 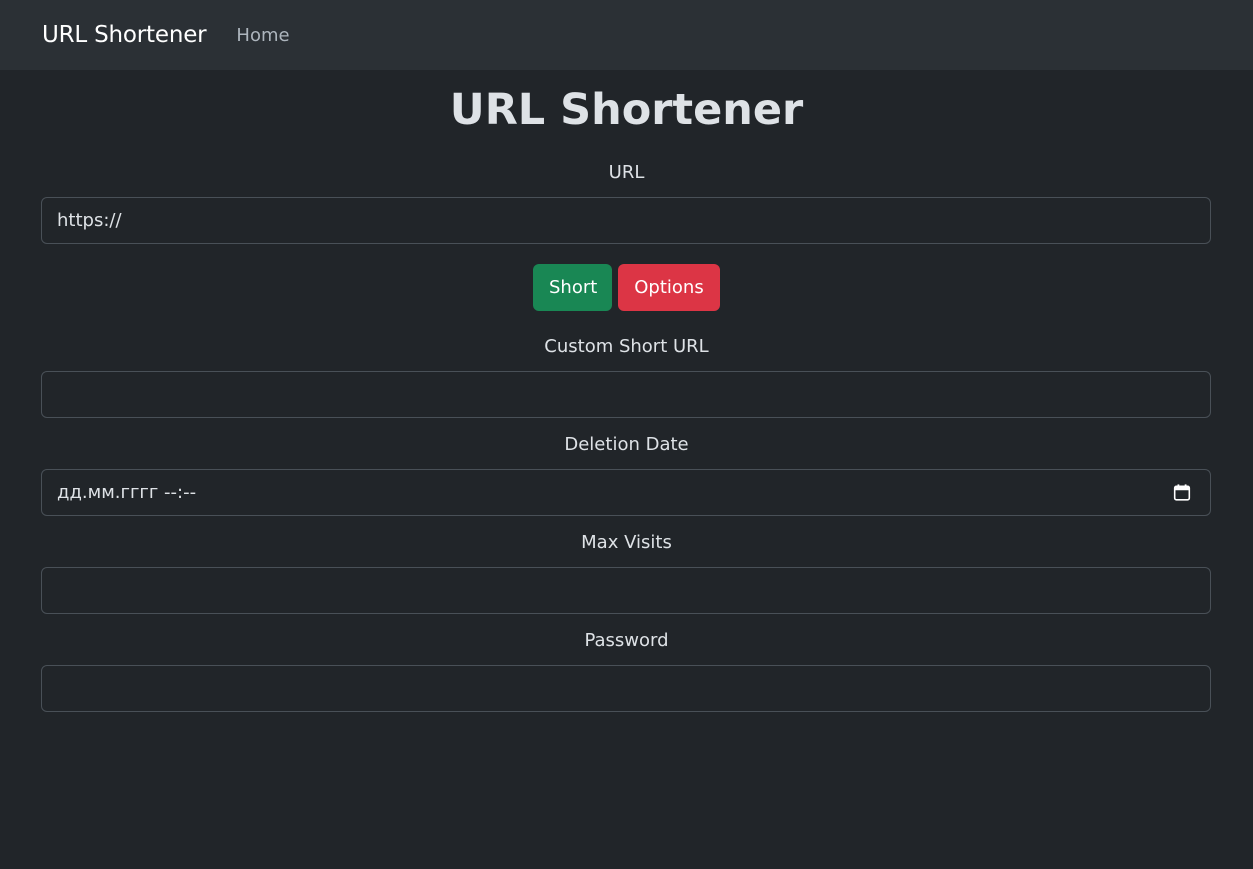 I want to click on short-button: Short, so click(x=572, y=287).